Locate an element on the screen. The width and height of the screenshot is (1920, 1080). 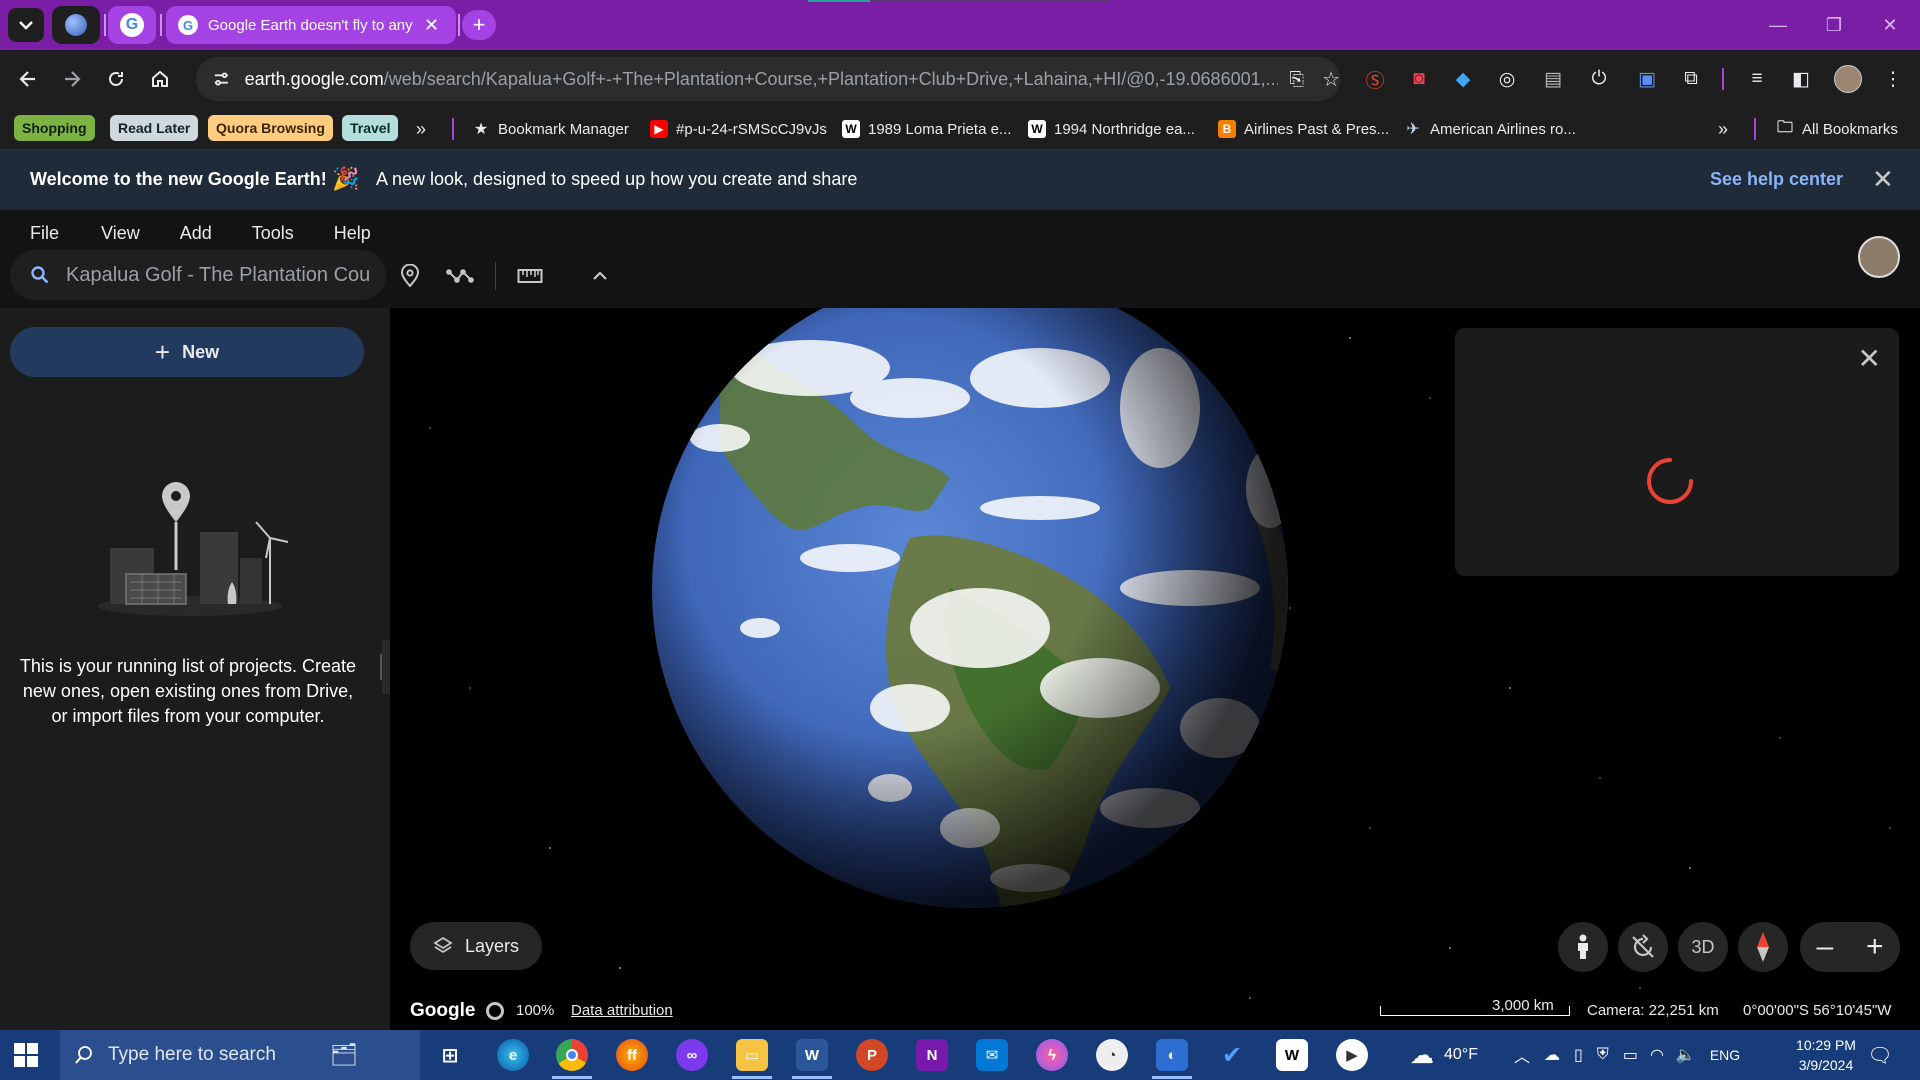
onedrive-icon: ☁ is located at coordinates (1552, 1055).